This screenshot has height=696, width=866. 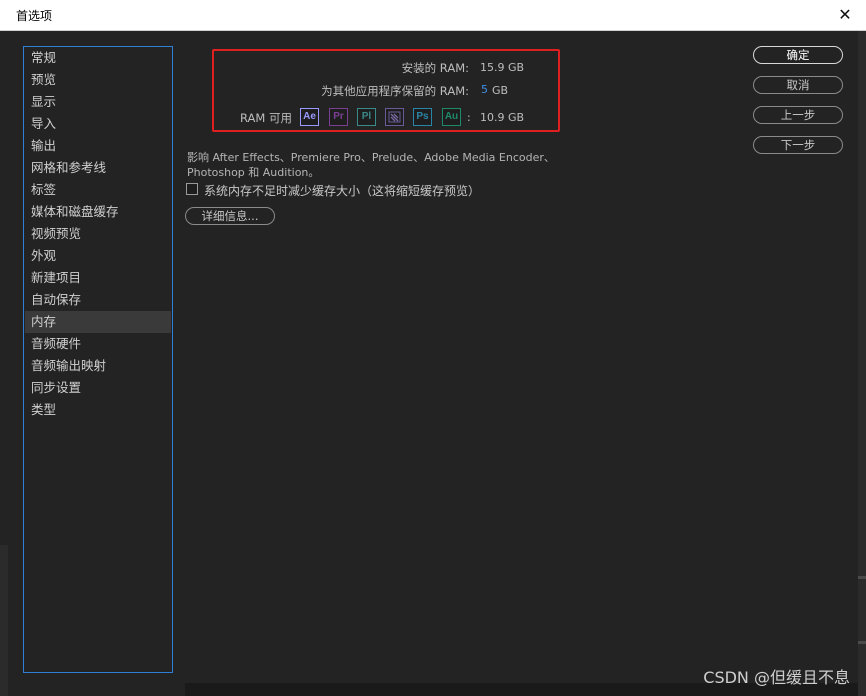 I want to click on sidebar-item-display: 显示, so click(x=98, y=102).